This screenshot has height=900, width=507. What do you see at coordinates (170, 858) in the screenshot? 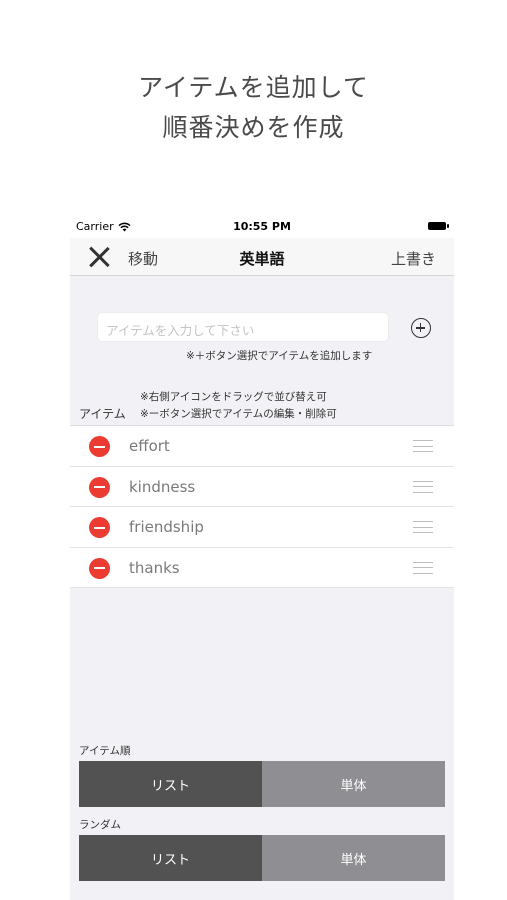
I see `random-list-option: リスト` at bounding box center [170, 858].